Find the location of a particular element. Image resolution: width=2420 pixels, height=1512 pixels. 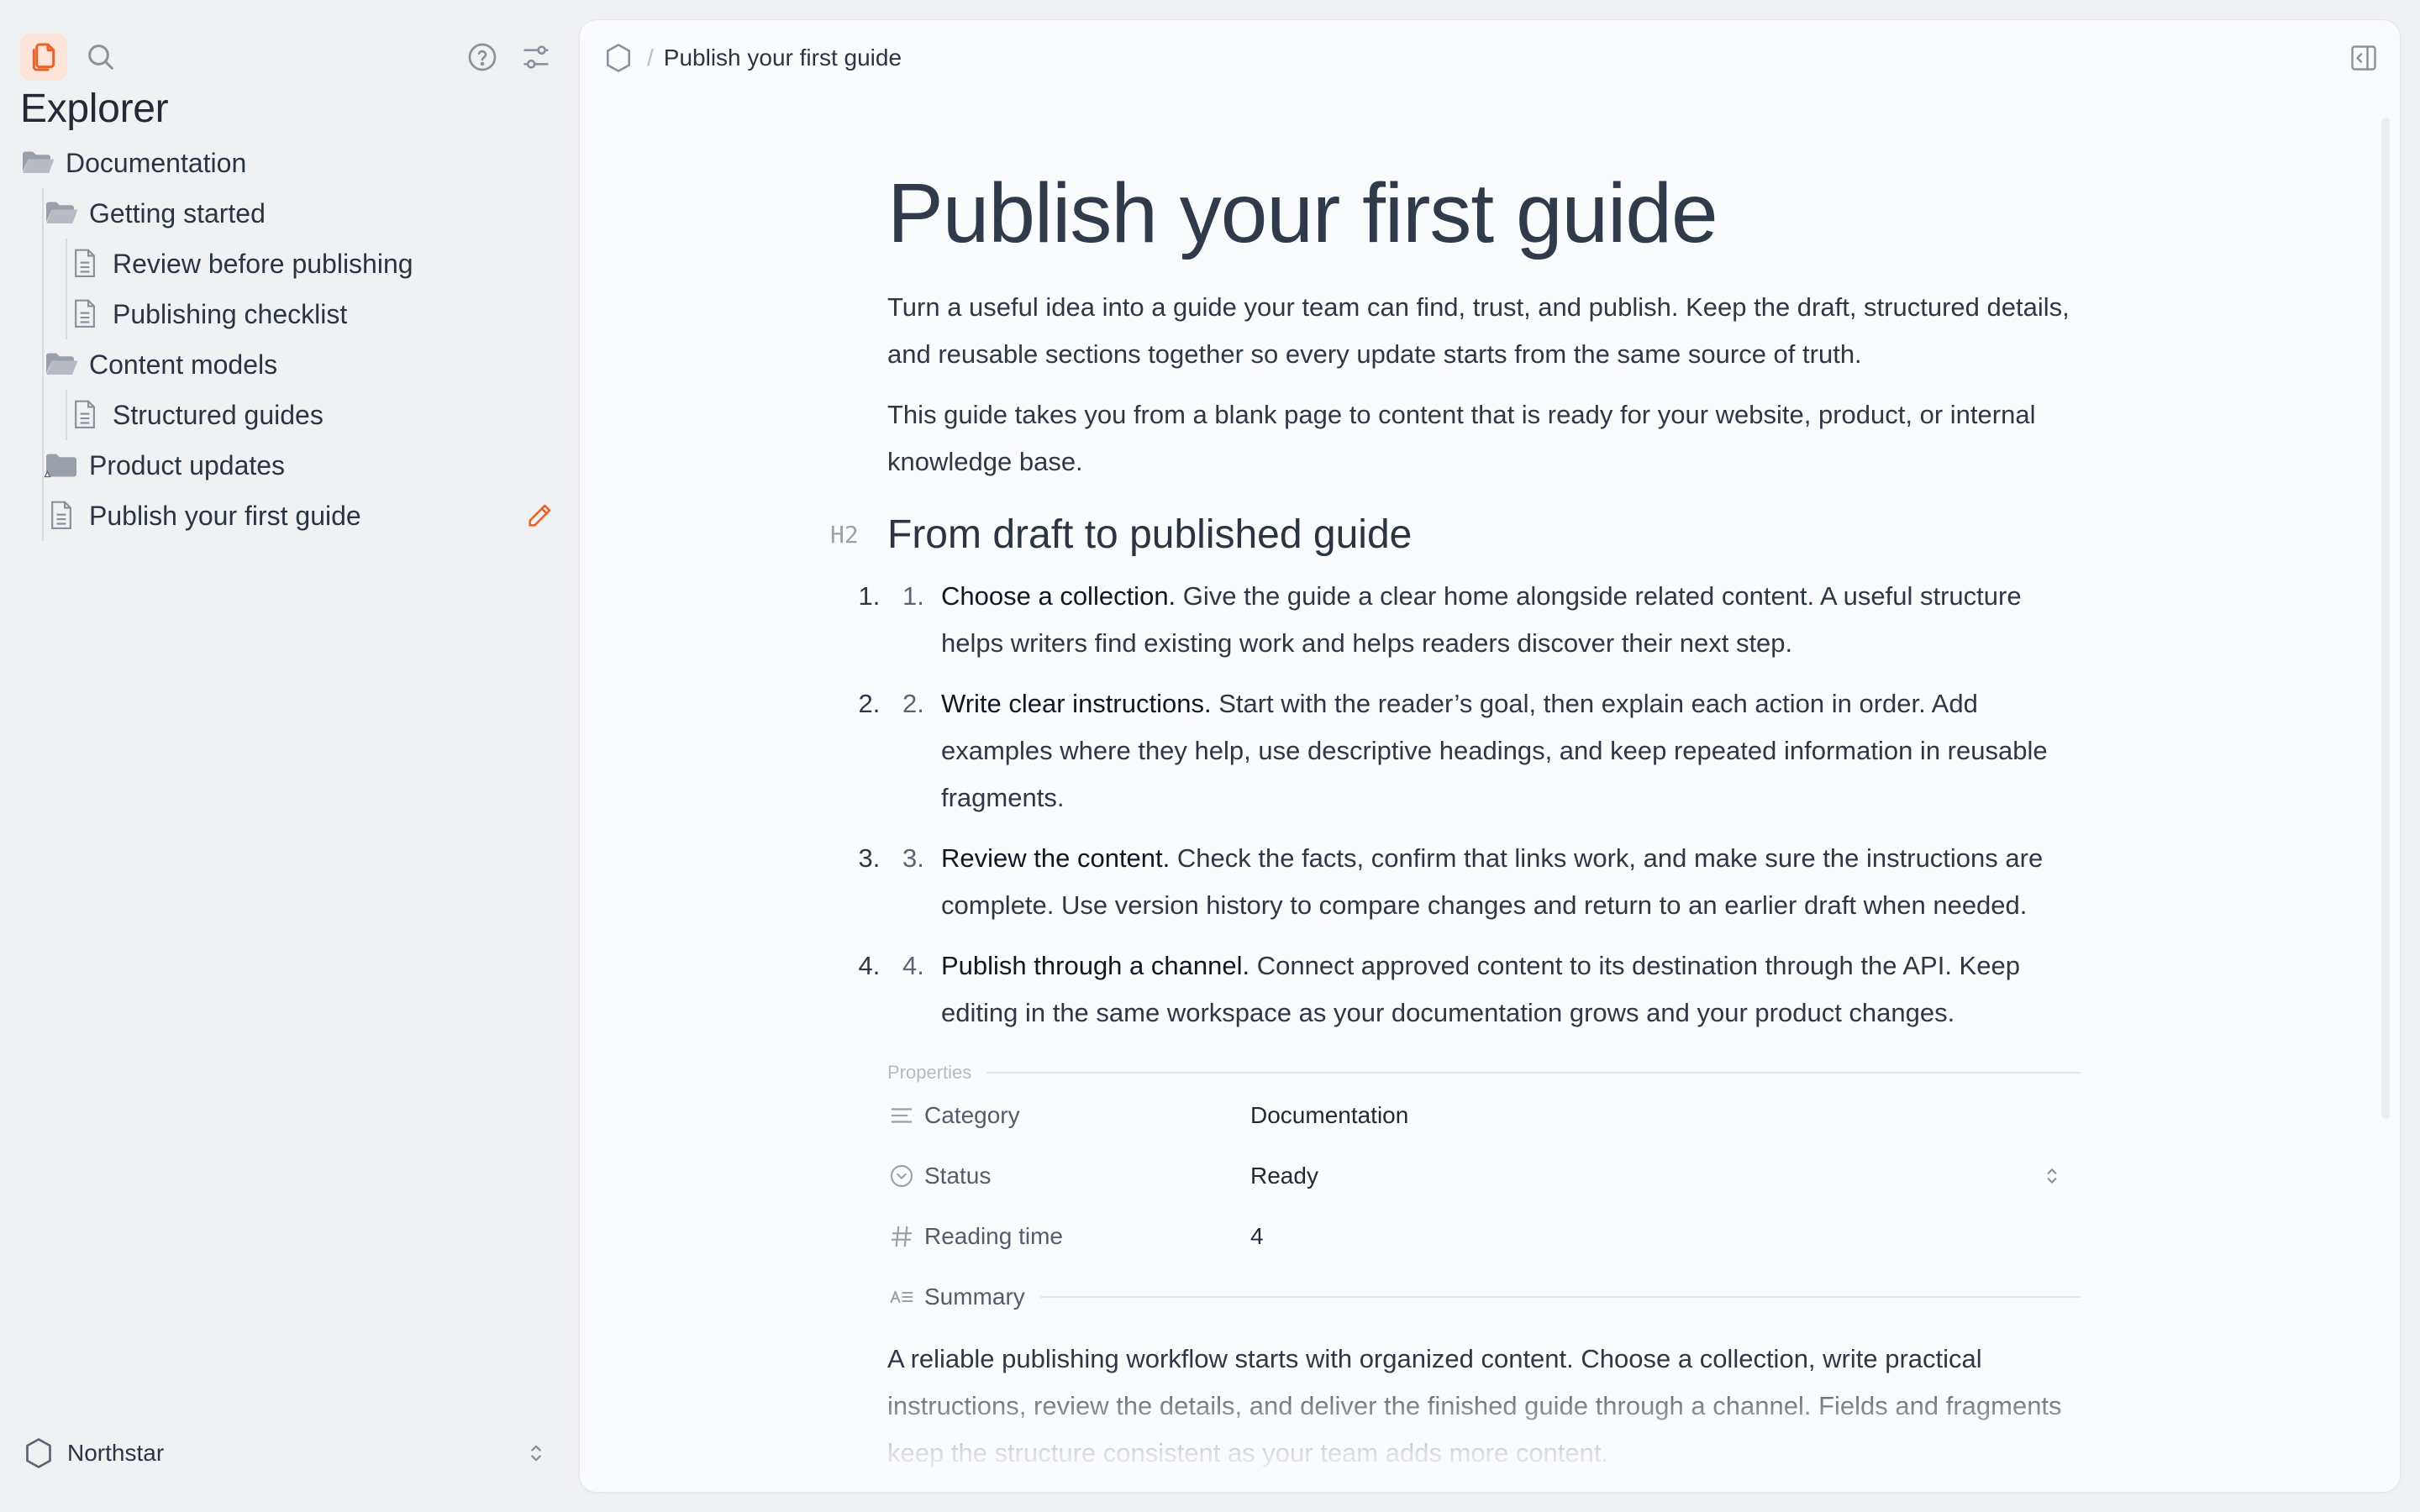

tree-item-product-updates: Product updates is located at coordinates (289, 465).